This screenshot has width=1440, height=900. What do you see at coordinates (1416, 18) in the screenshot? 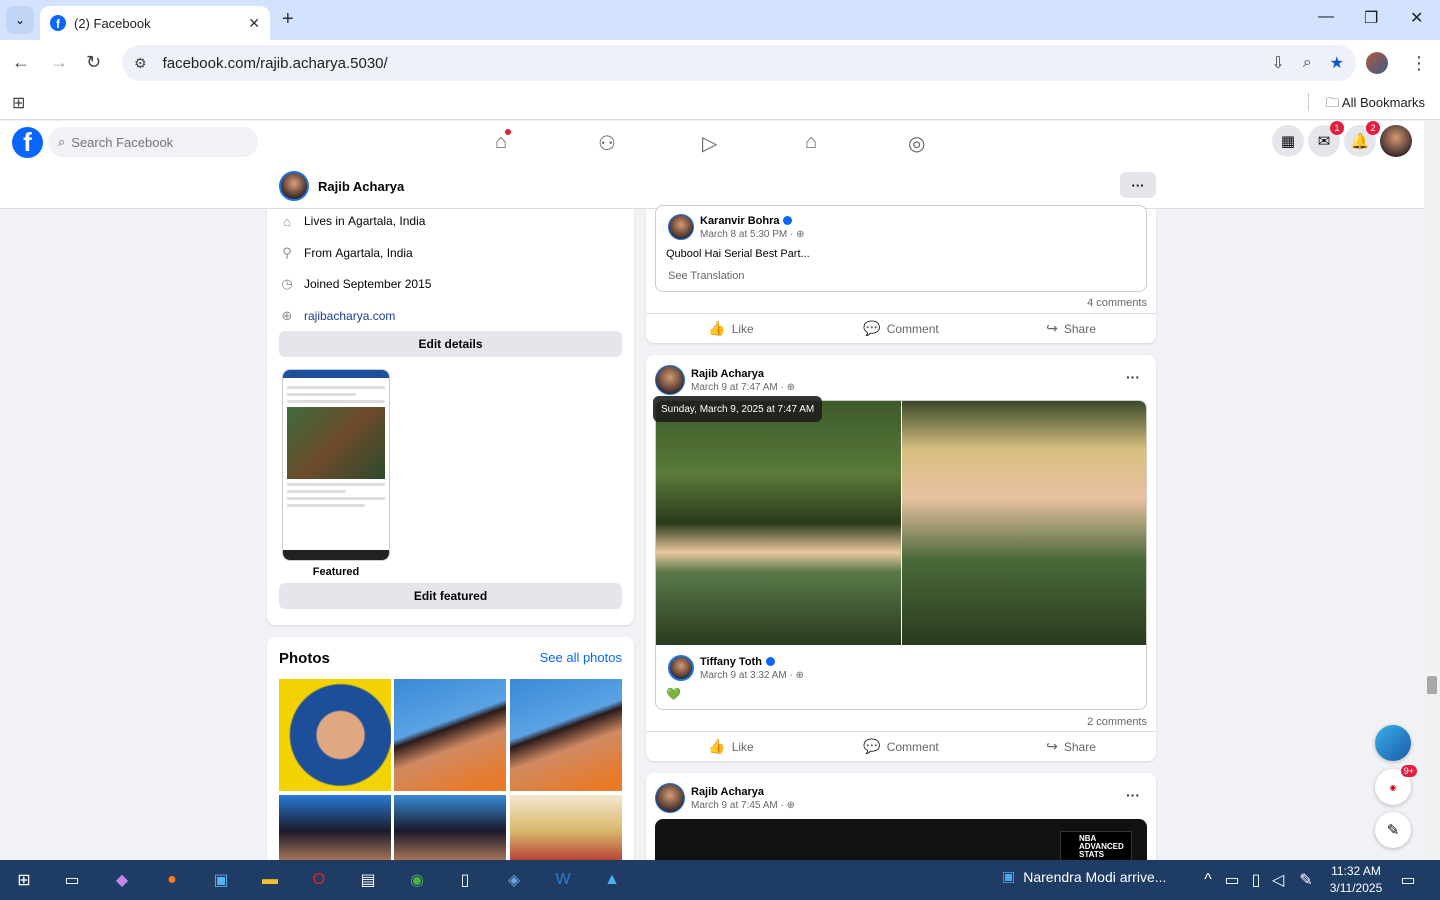
I see `close-window-button: ✕` at bounding box center [1416, 18].